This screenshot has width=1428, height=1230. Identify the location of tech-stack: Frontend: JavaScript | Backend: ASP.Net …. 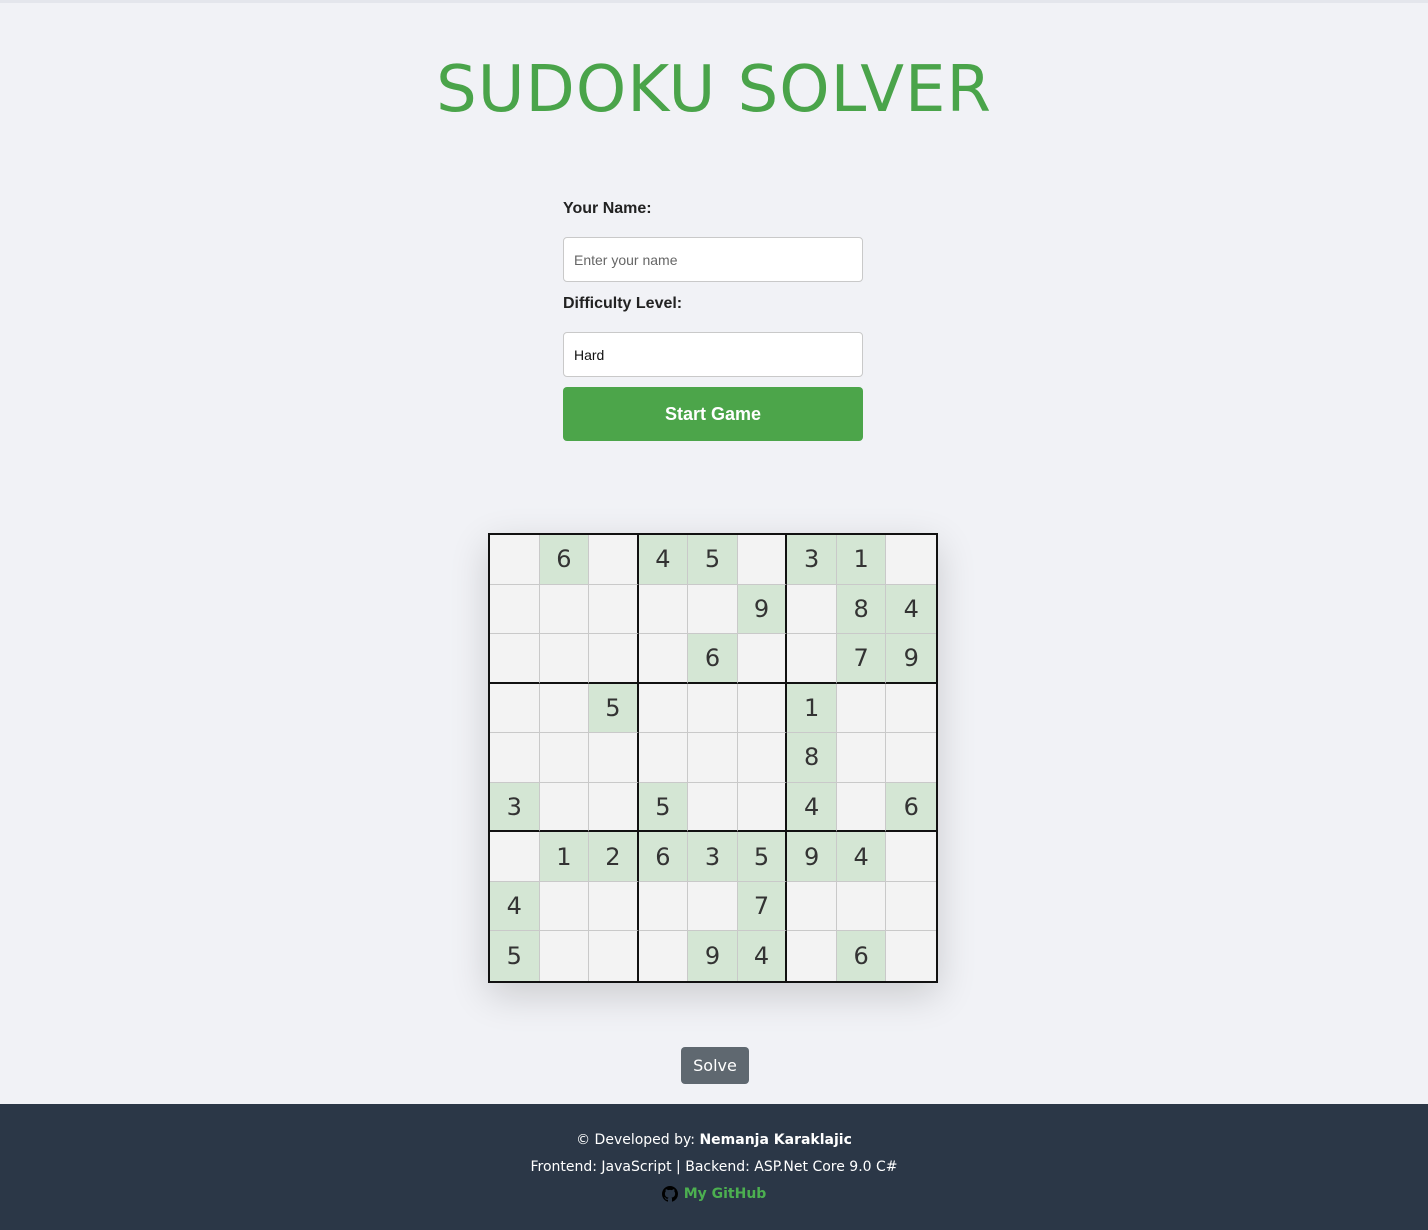
(714, 1167).